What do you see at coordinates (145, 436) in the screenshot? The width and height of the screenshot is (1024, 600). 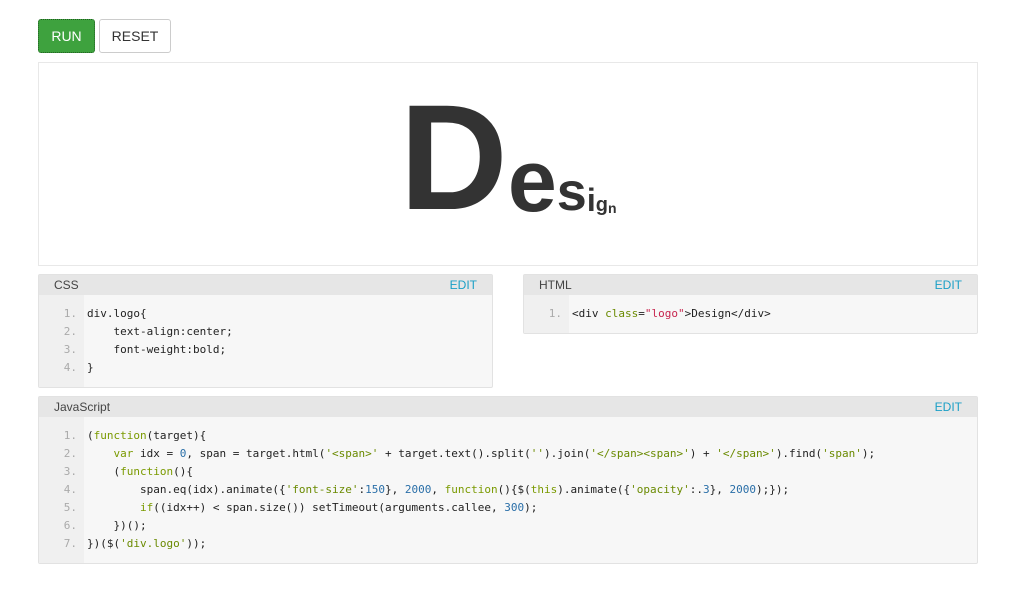 I see `code-text: (function(target){` at bounding box center [145, 436].